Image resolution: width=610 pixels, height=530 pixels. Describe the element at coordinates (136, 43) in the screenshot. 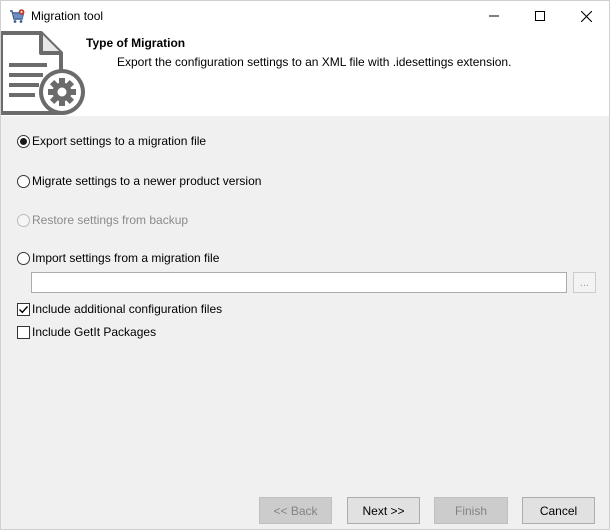

I see `header-title: Type of Migration` at that location.